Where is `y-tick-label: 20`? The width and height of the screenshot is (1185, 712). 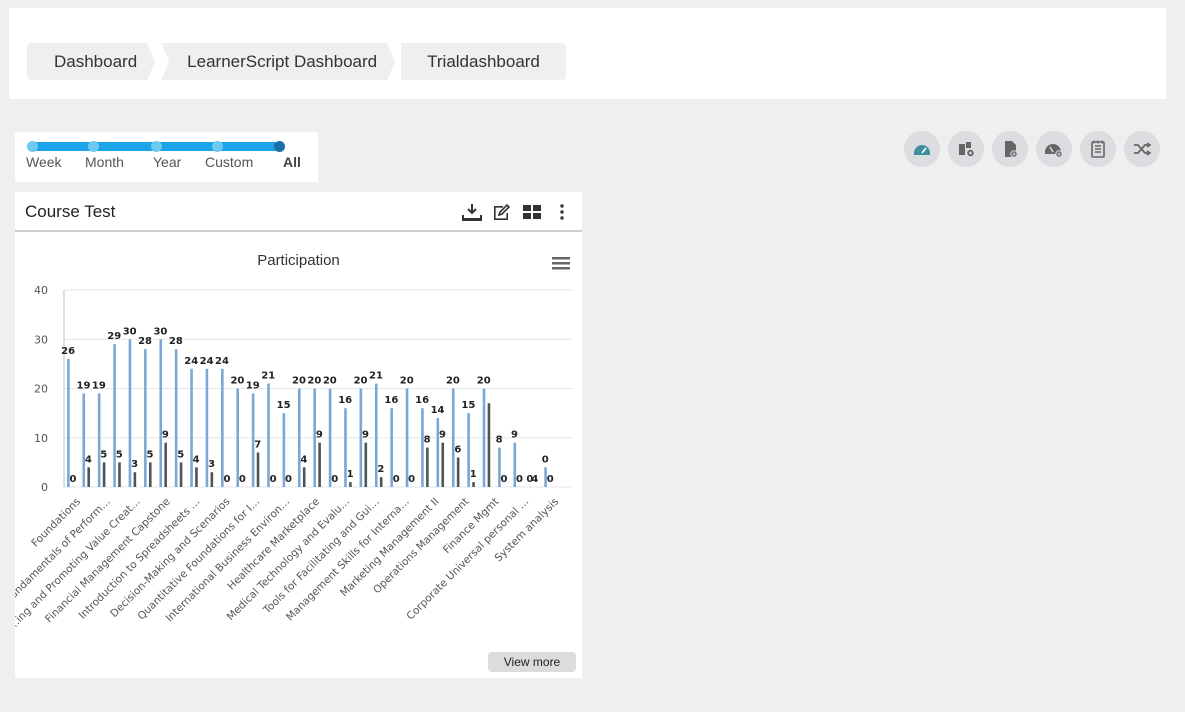 y-tick-label: 20 is located at coordinates (41, 389).